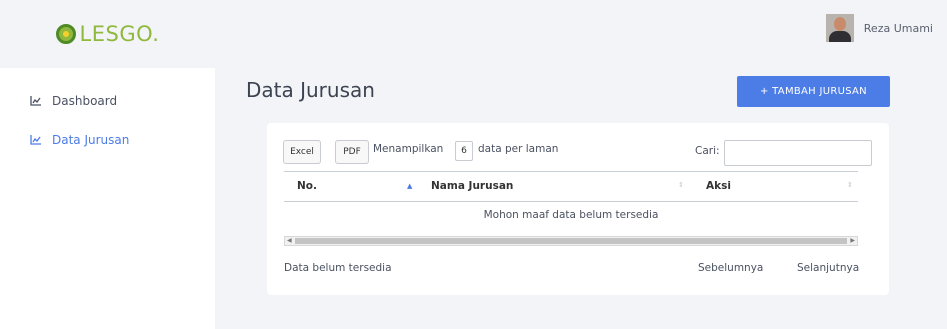  Describe the element at coordinates (307, 186) in the screenshot. I see `column-header-label: No.` at that location.